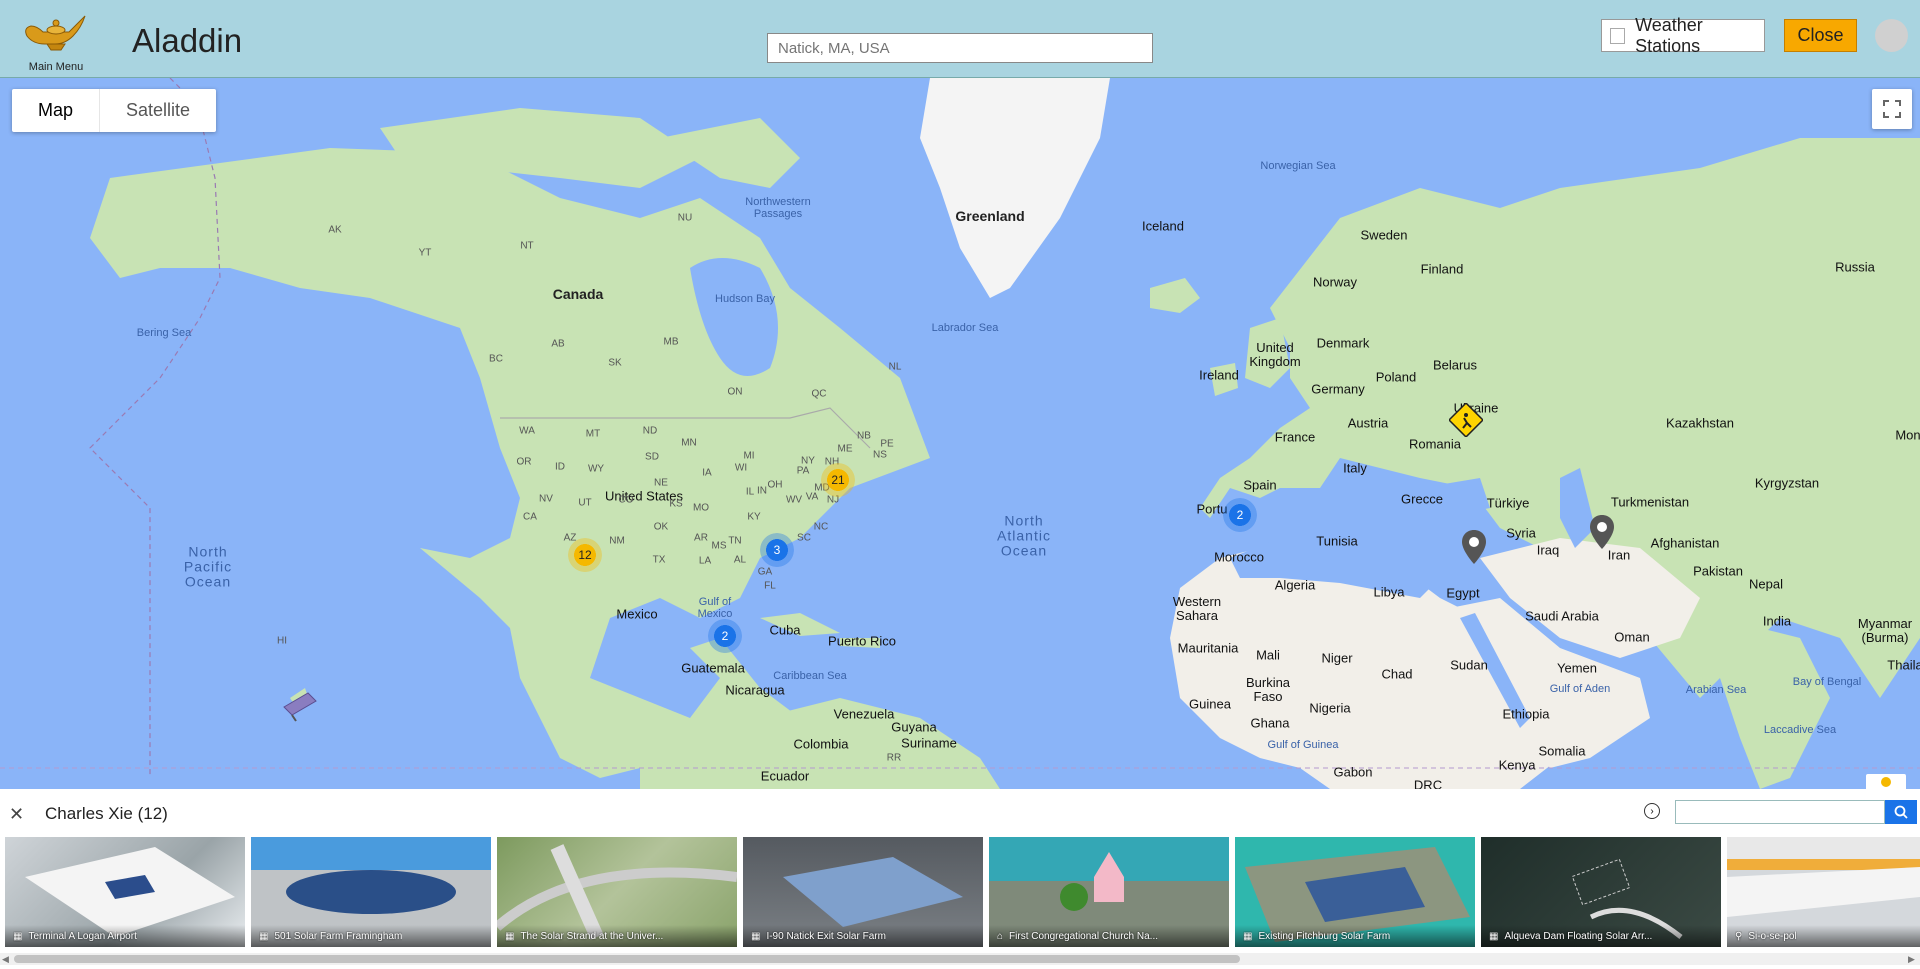 This screenshot has height=969, width=1920. What do you see at coordinates (671, 342) in the screenshot?
I see `state-abbreviation: MB` at bounding box center [671, 342].